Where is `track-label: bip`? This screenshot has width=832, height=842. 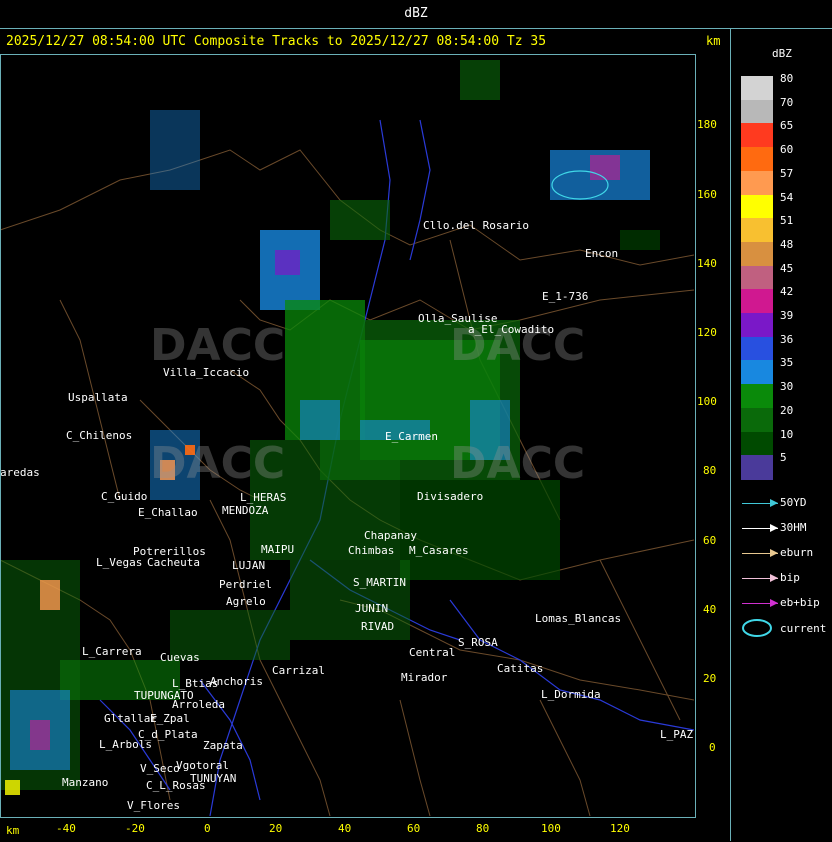 track-label: bip is located at coordinates (790, 577).